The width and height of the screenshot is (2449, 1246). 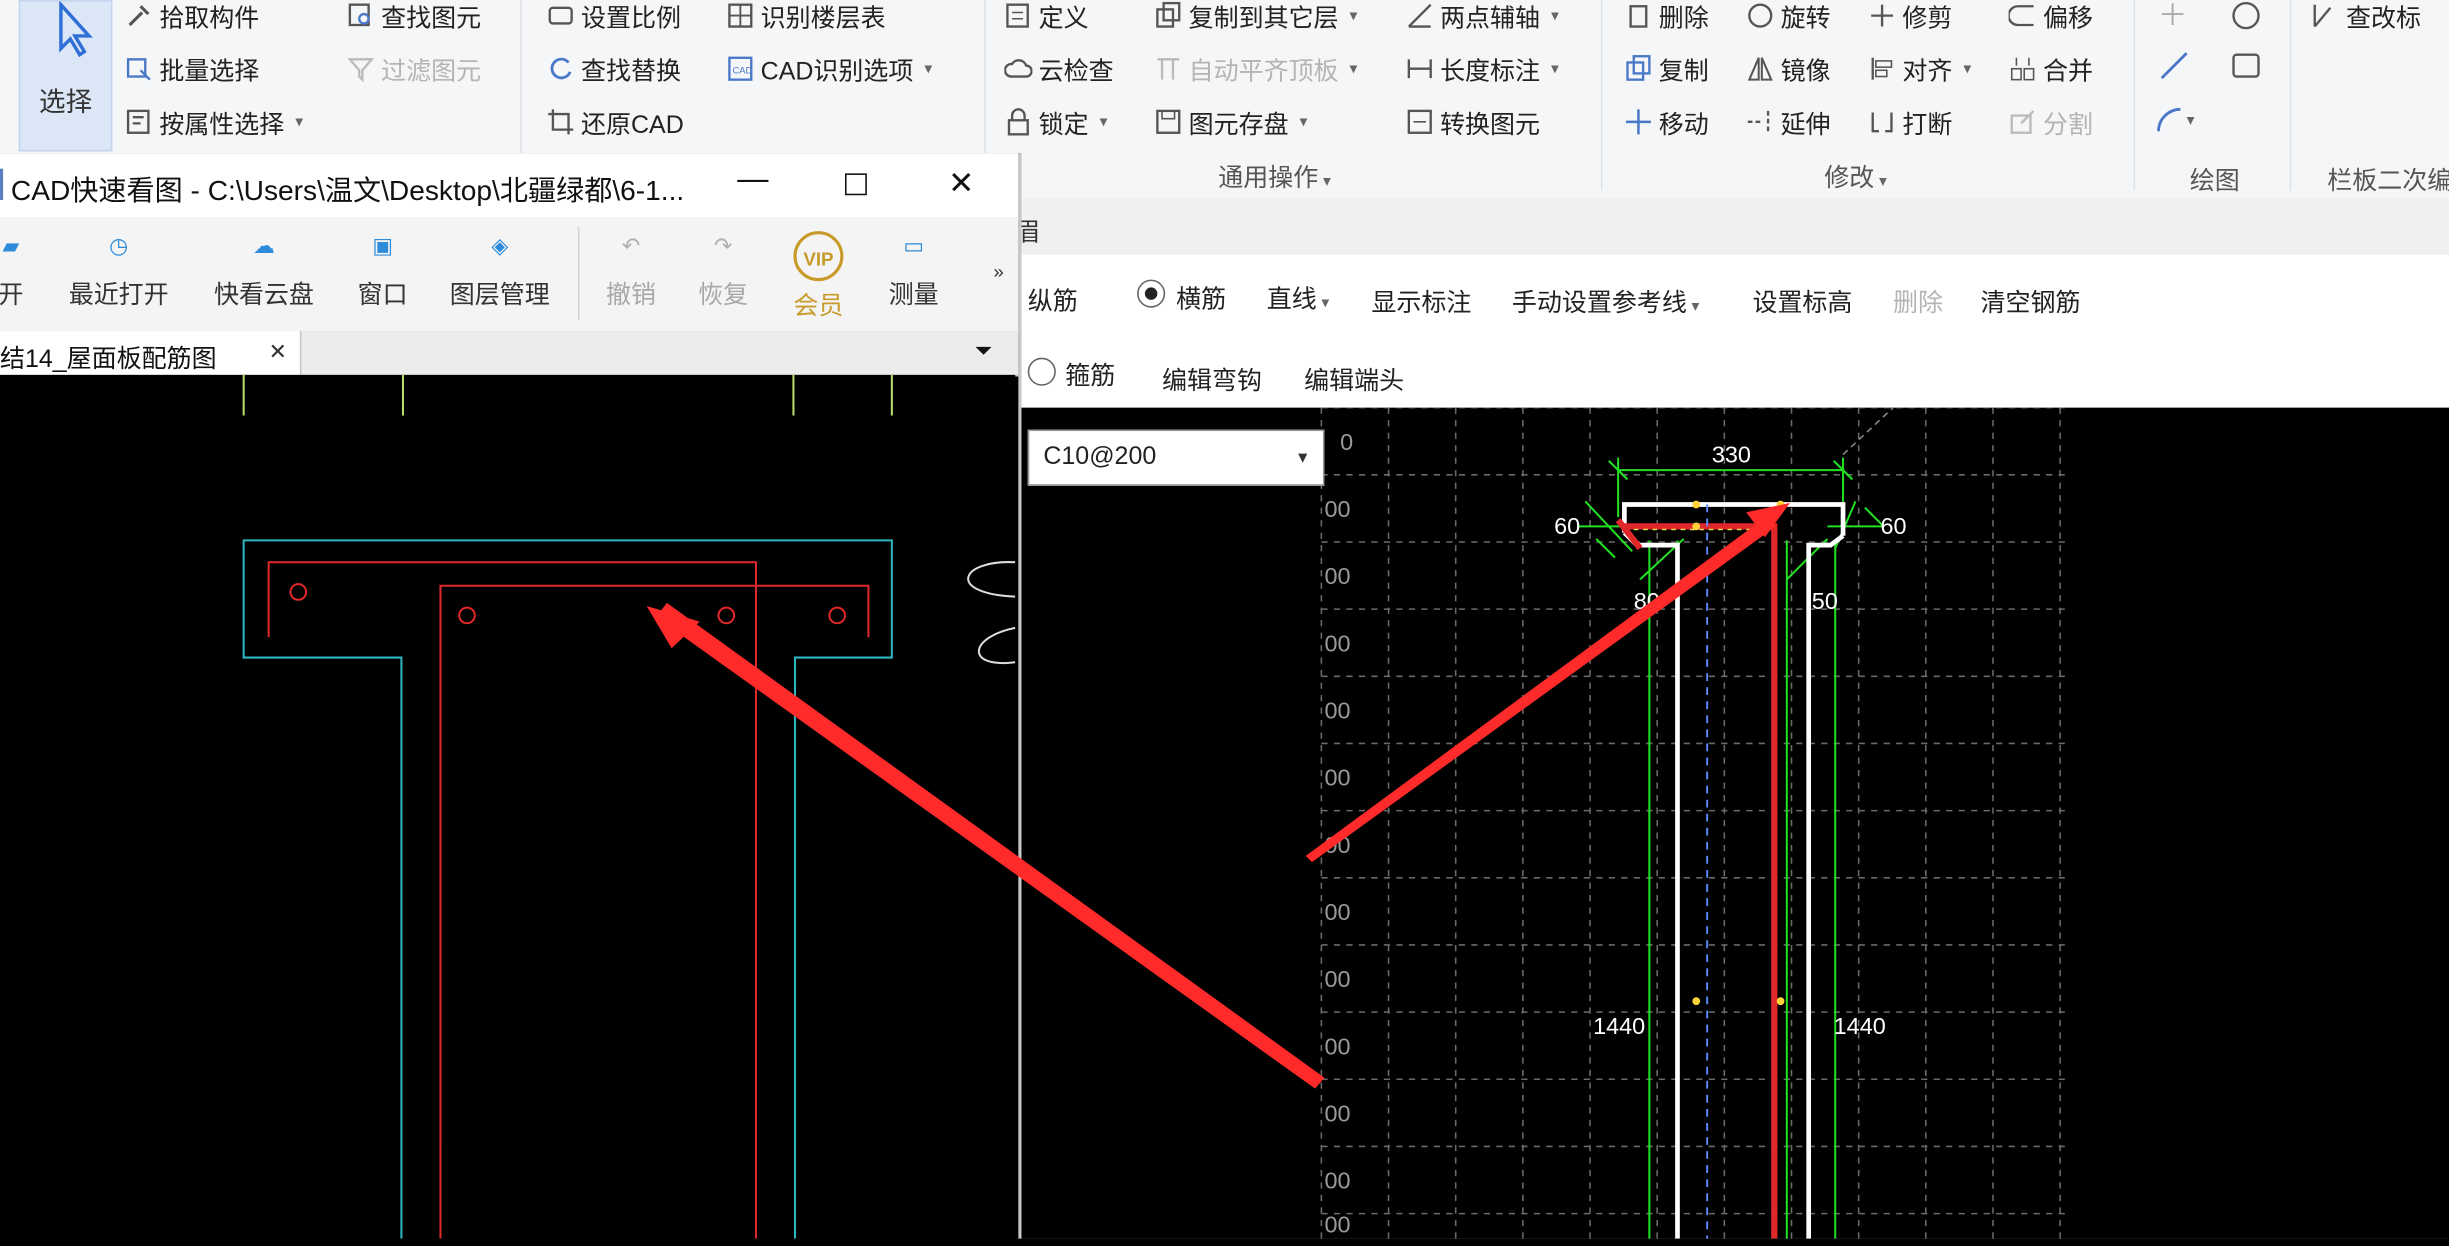 I want to click on point-icon, so click(x=2173, y=14).